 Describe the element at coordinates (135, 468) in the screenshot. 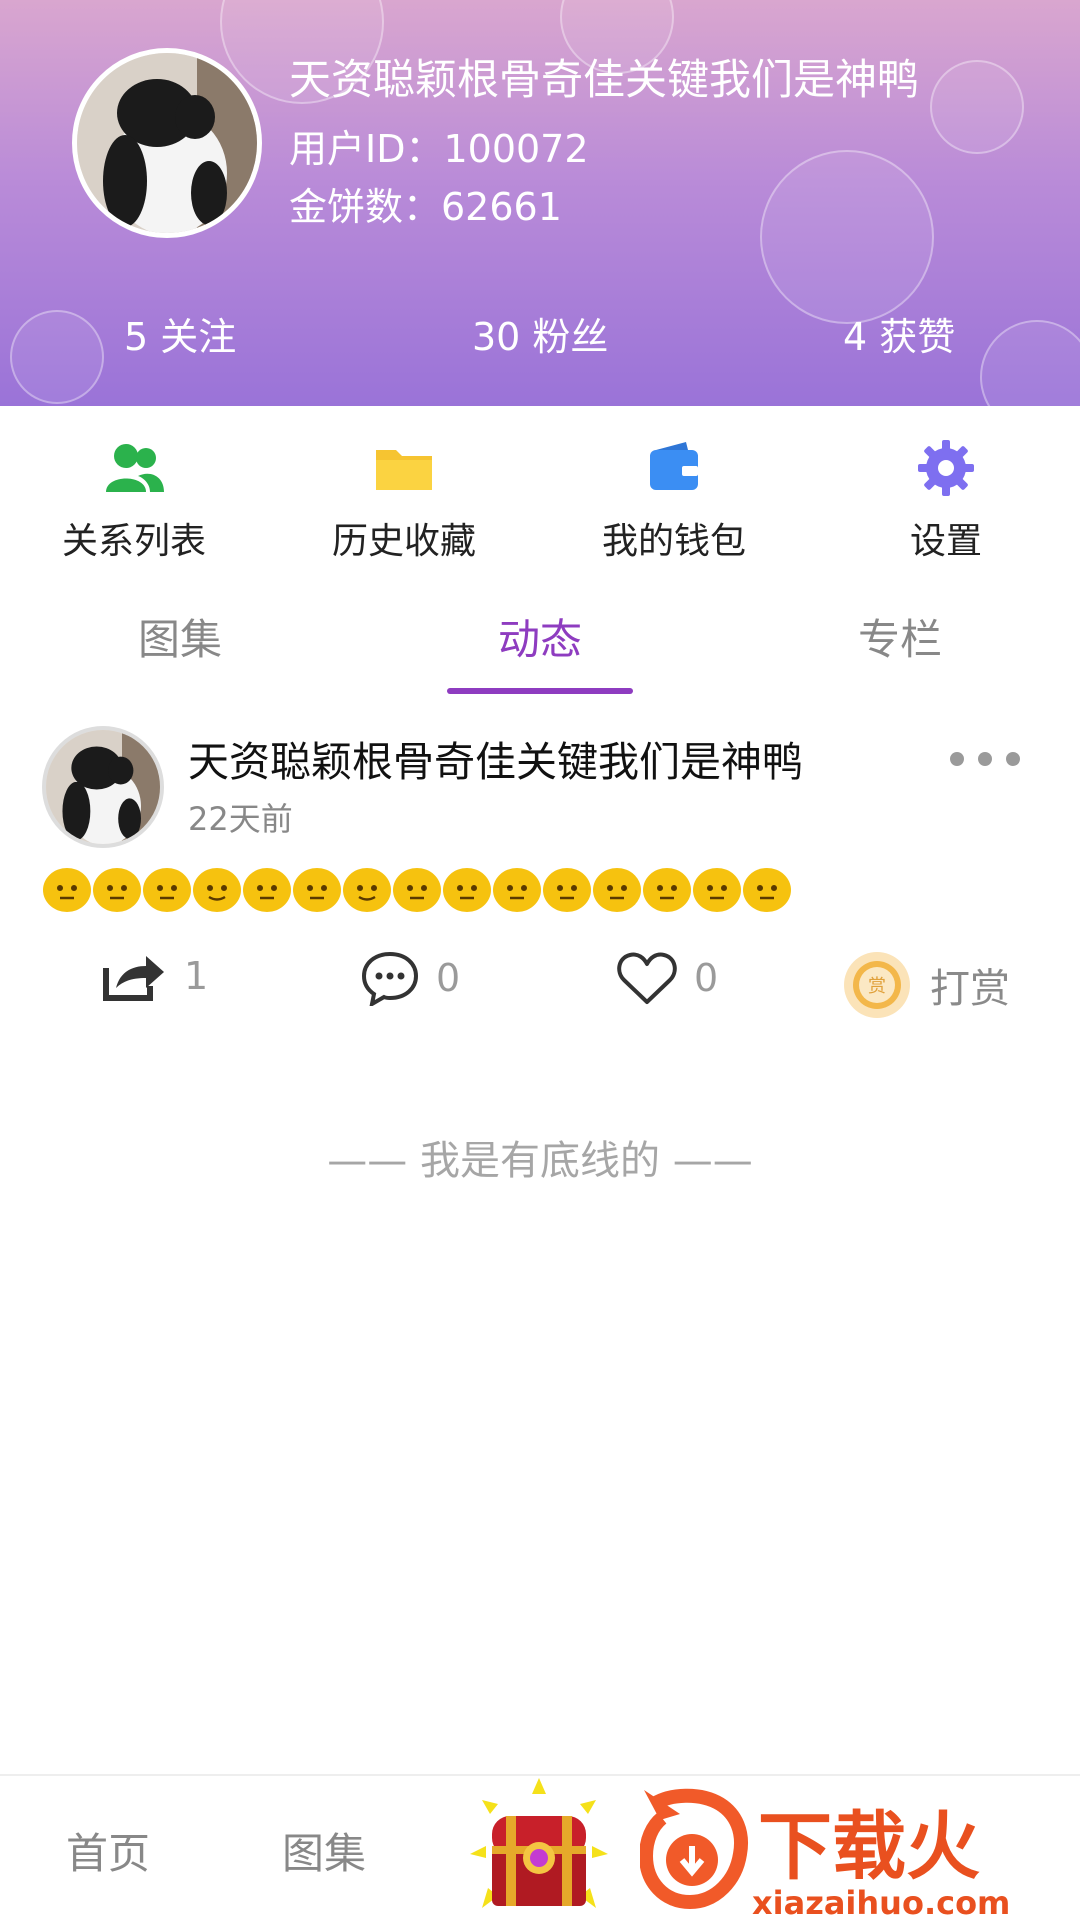

I see `users-icon` at that location.